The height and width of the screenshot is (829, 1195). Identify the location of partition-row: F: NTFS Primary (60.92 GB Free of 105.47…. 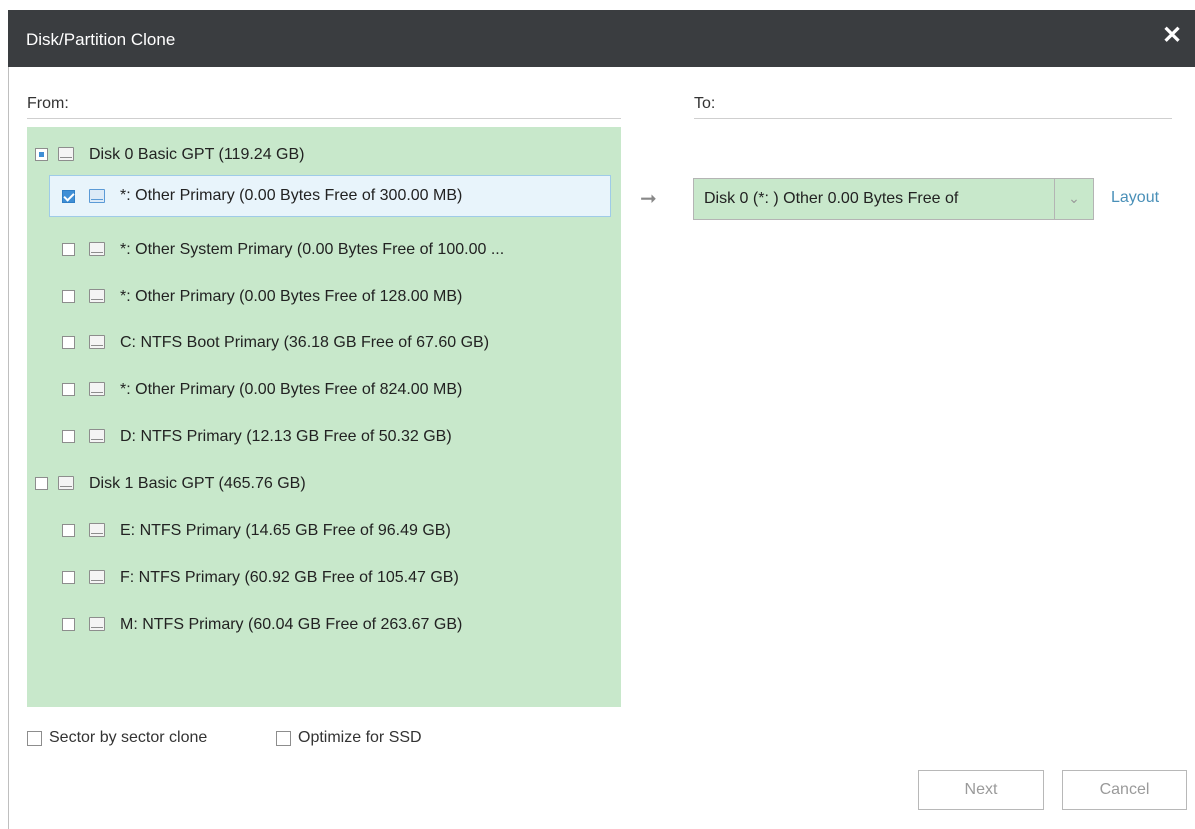
(324, 578).